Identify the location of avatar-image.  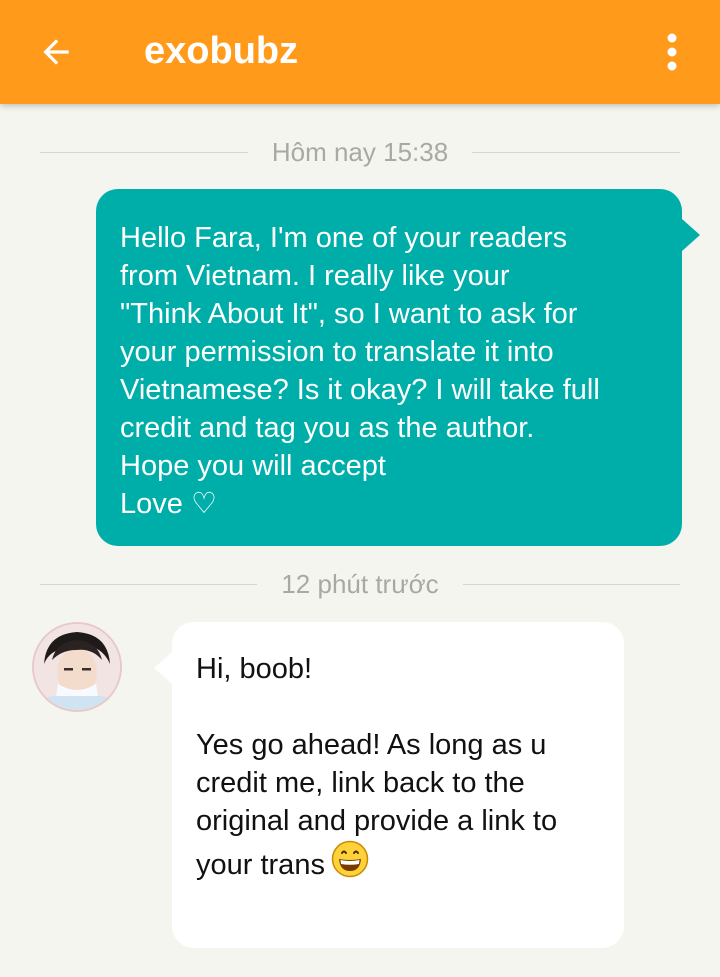
(77, 667).